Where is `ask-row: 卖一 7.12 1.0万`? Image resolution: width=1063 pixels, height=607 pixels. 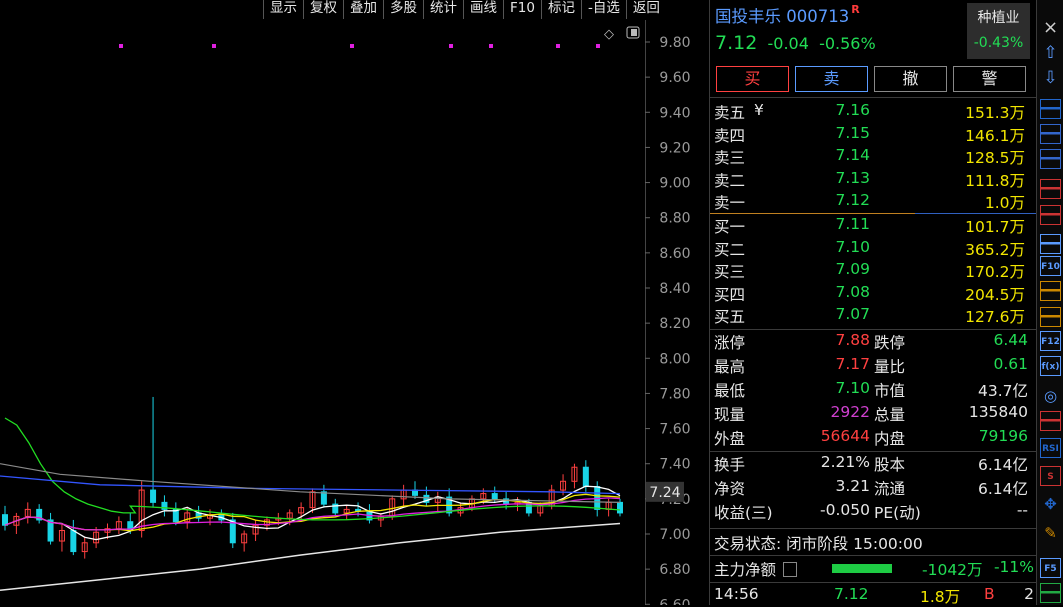 ask-row: 卖一 7.12 1.0万 is located at coordinates (870, 202).